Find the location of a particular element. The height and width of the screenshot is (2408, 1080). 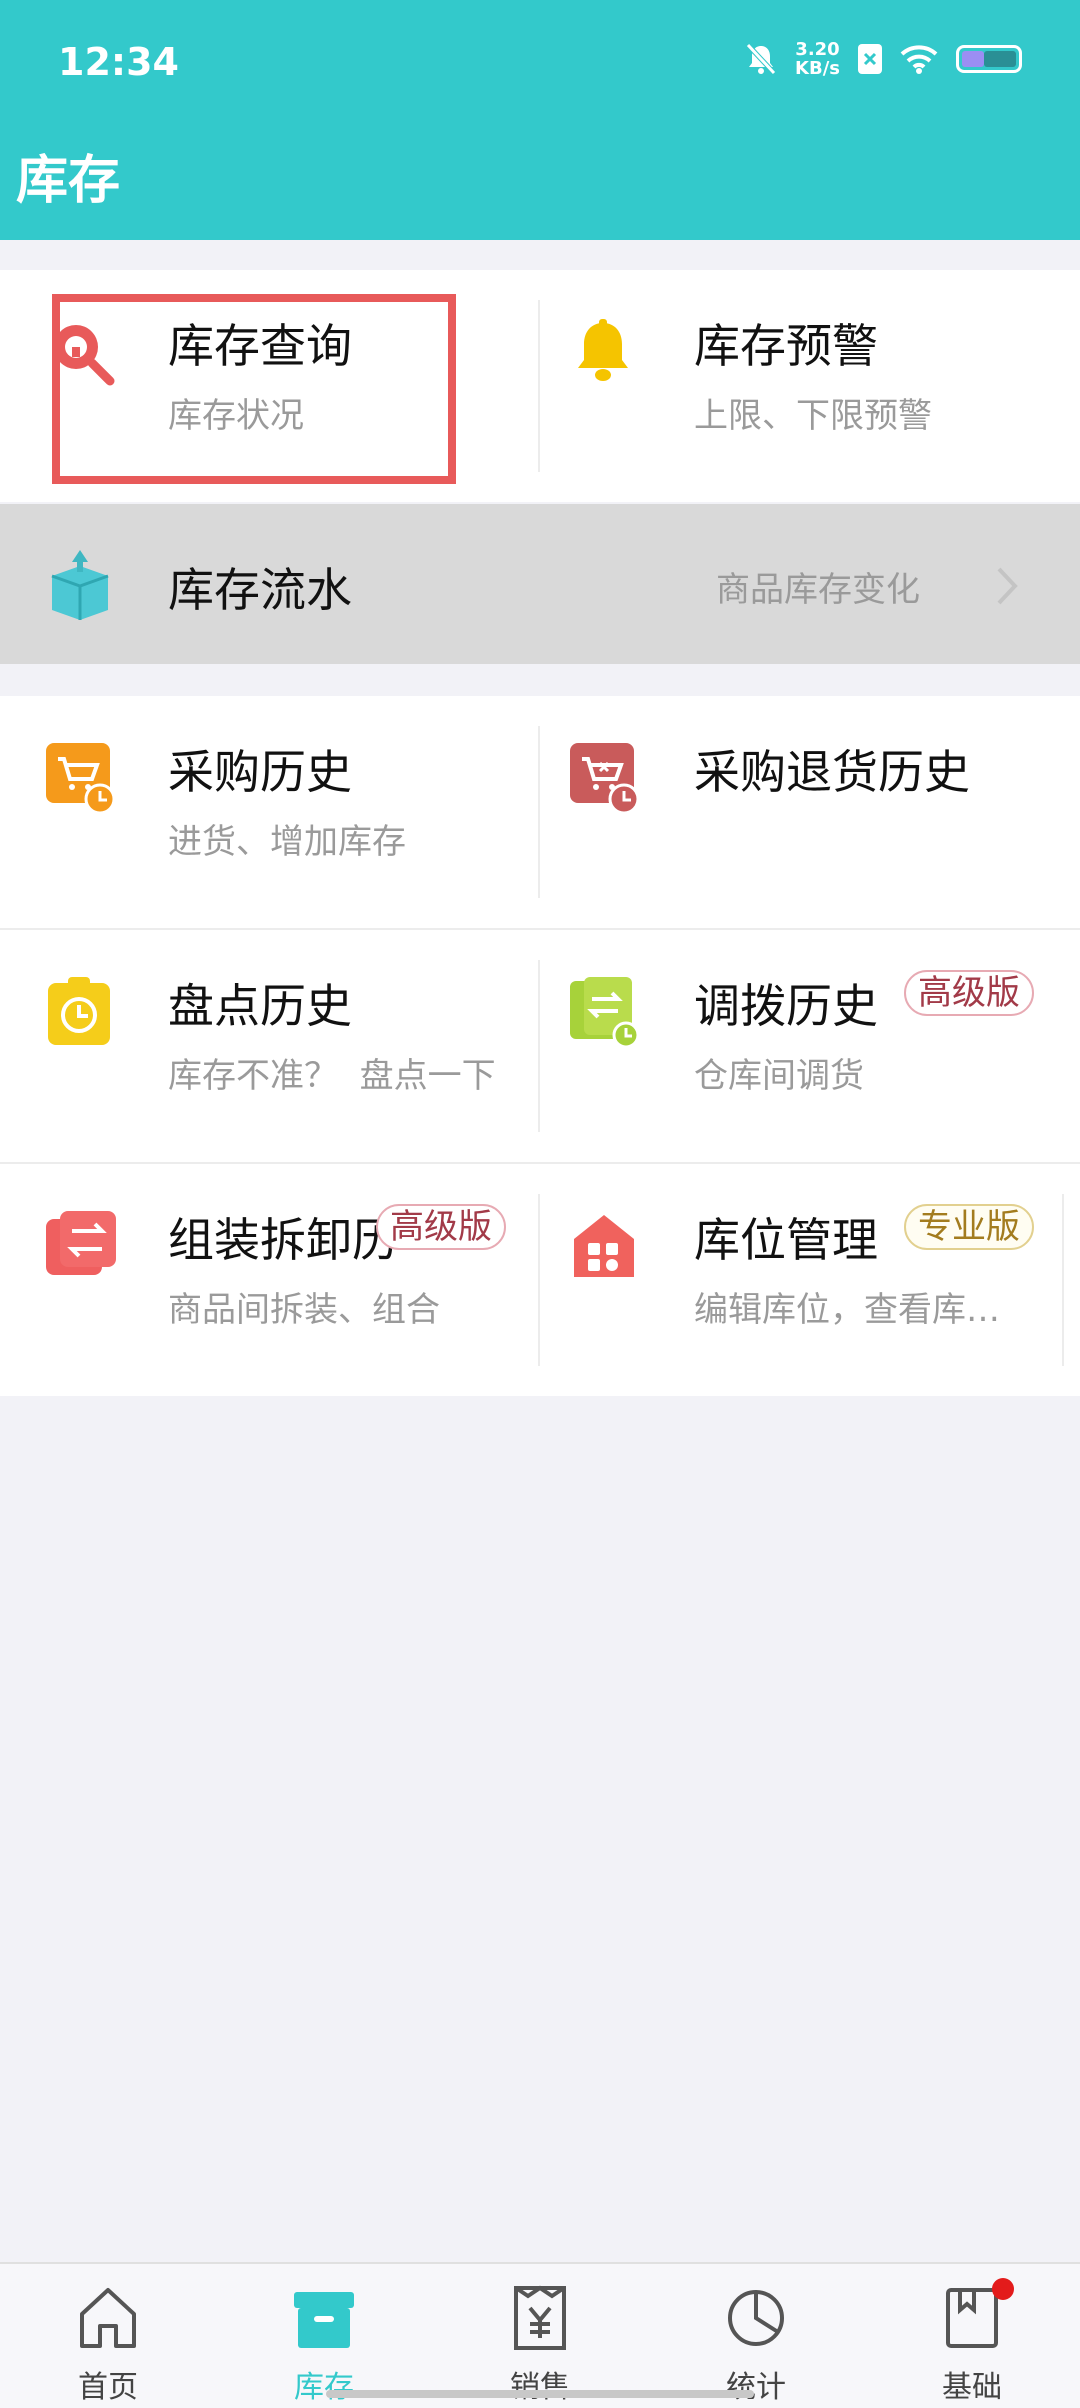

tab-stats: 统计 is located at coordinates (756, 2336).